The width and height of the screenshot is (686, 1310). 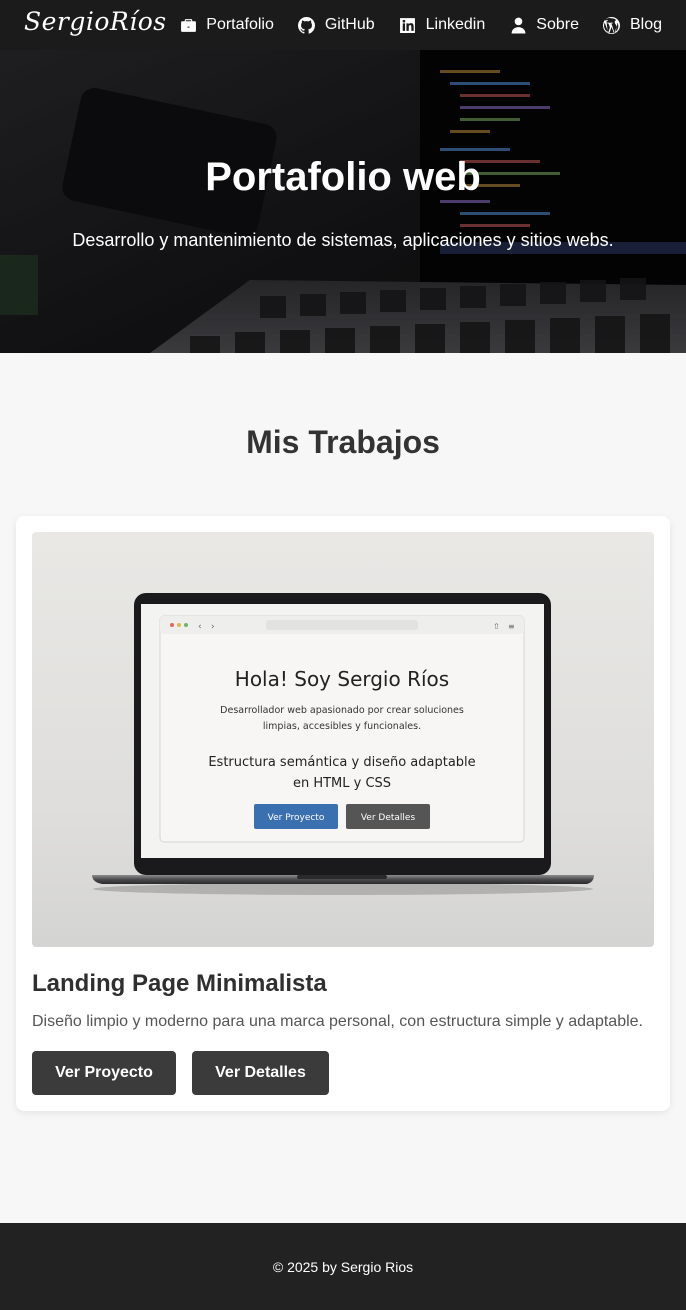 What do you see at coordinates (341, 762) in the screenshot?
I see `mockup-subheading: Estructura semántica y diseño adaptable` at bounding box center [341, 762].